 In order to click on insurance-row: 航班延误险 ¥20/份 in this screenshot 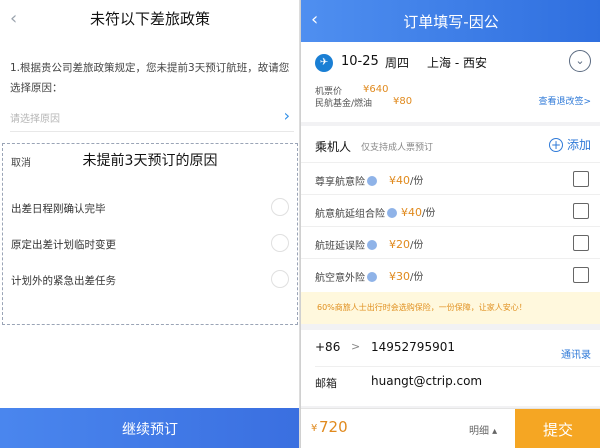, I will do `click(450, 242)`.